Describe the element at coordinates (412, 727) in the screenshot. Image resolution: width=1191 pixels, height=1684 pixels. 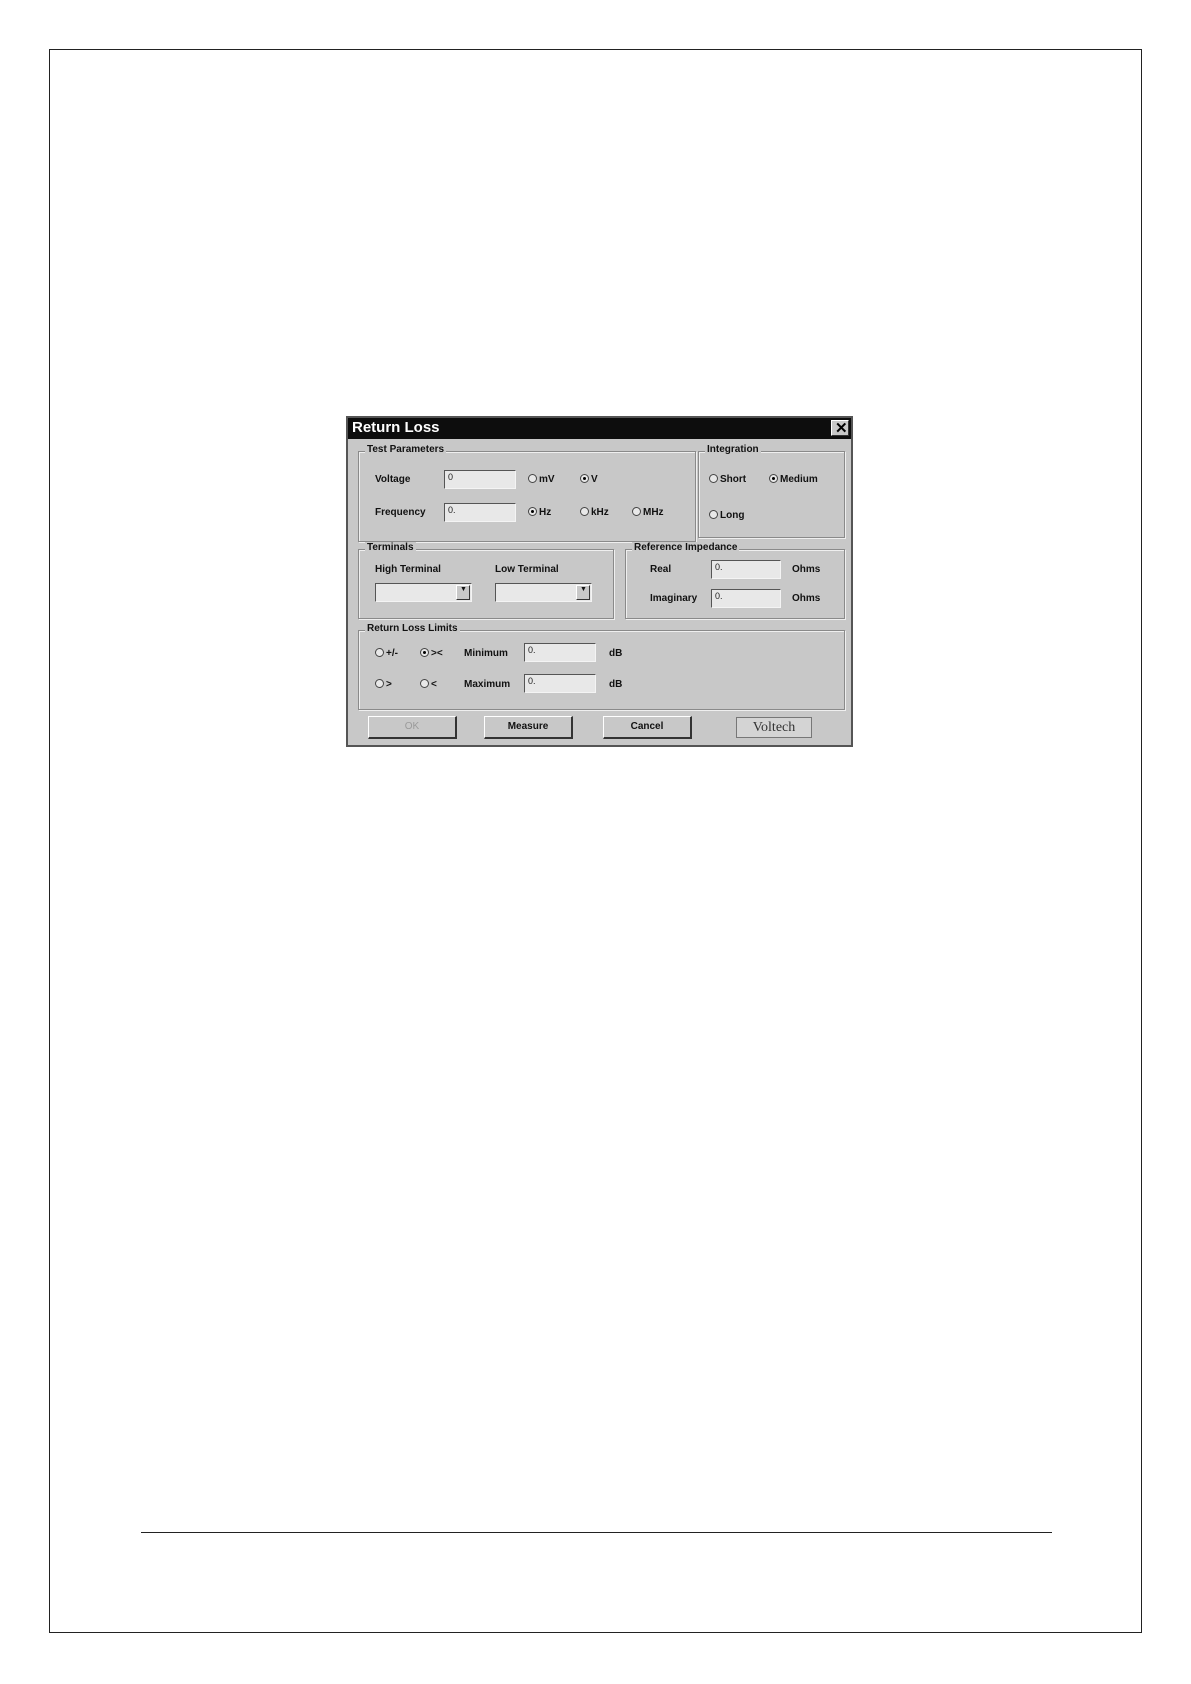
I see `ok-button: OK` at that location.